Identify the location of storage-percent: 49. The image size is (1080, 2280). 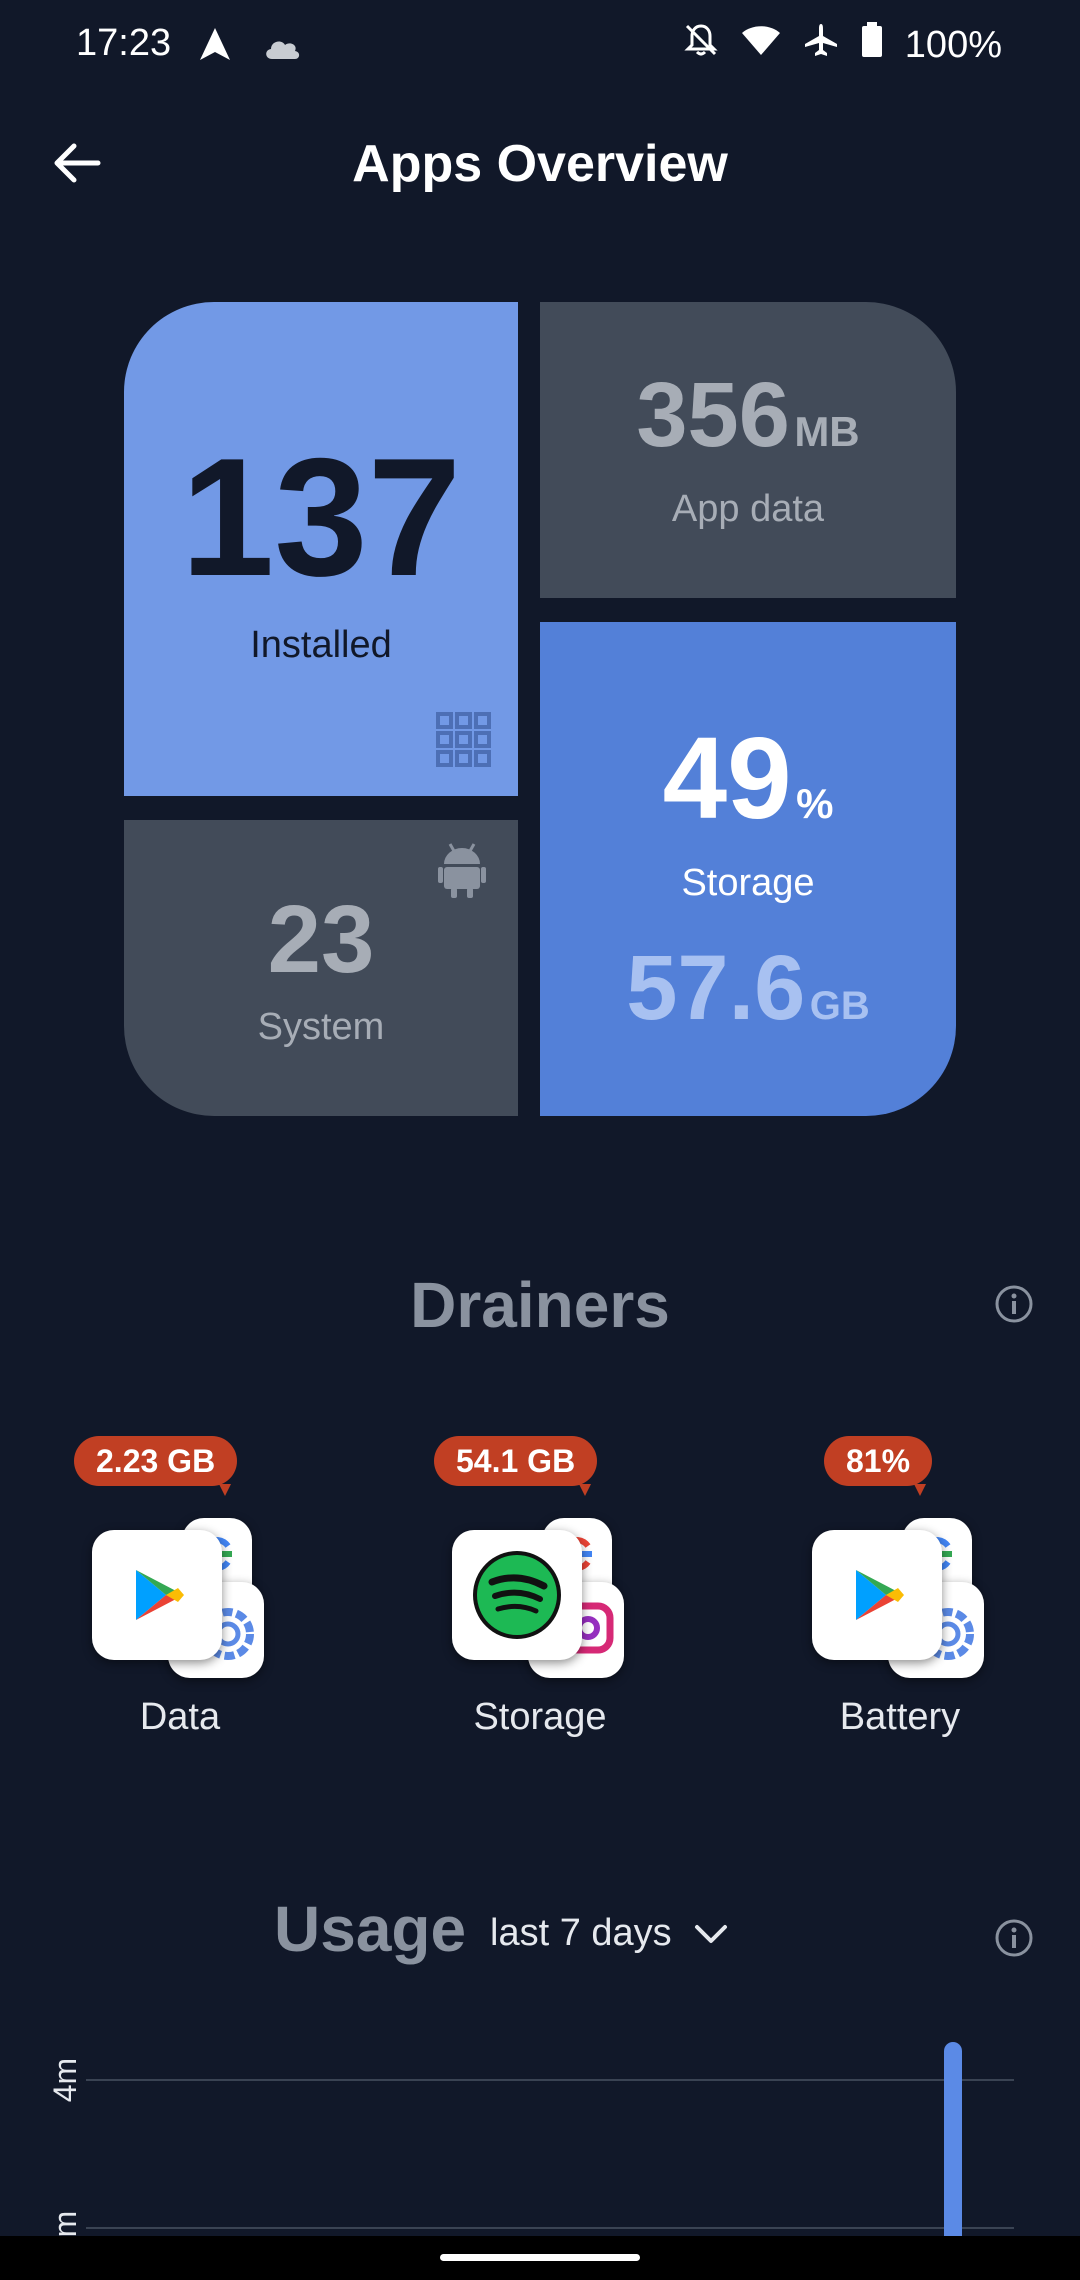
(727, 778).